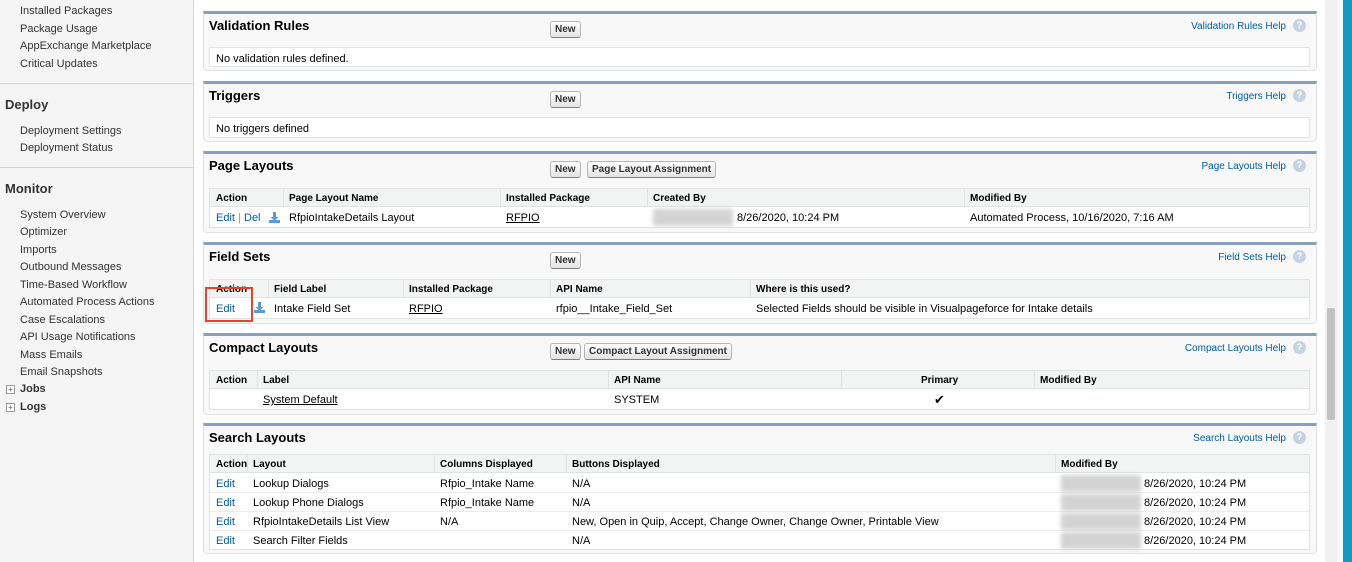  I want to click on layout-name: RfpioIntakeDetails List View, so click(321, 522).